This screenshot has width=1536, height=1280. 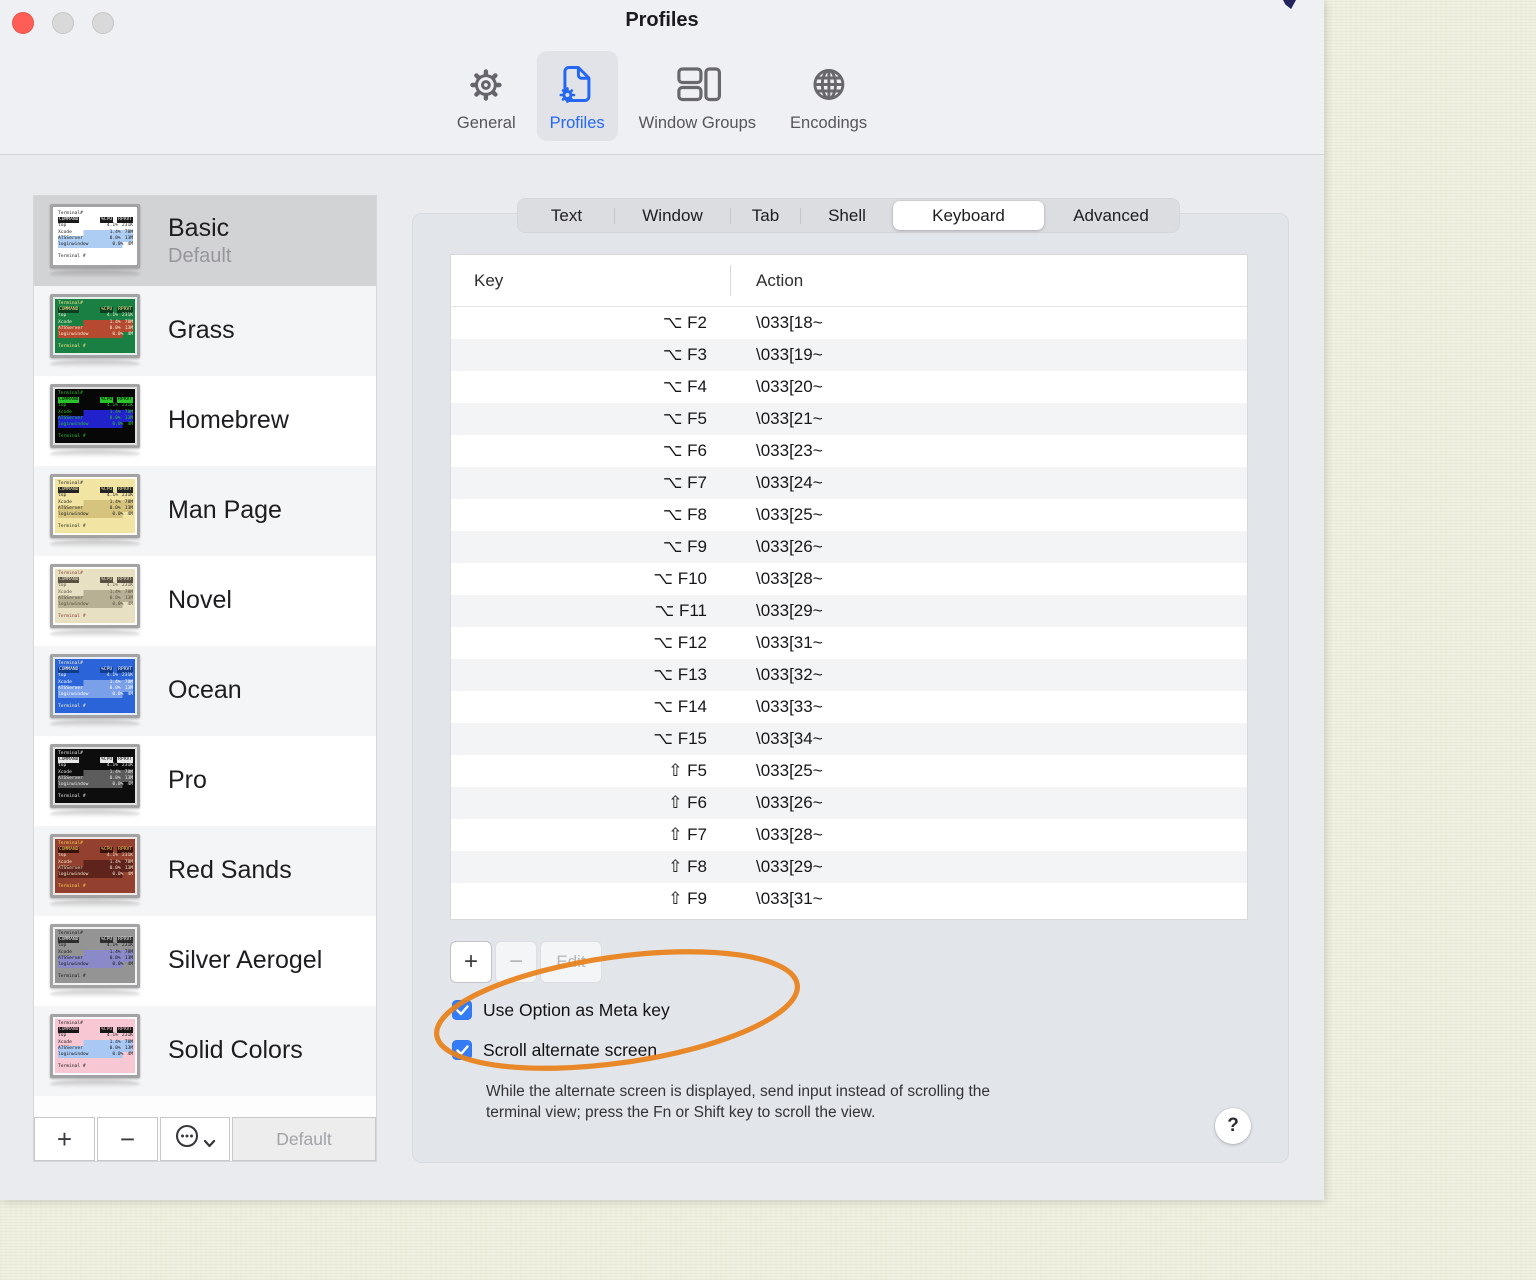 I want to click on key-mapping-row: ⌥ F5 \033[21~, so click(x=849, y=419).